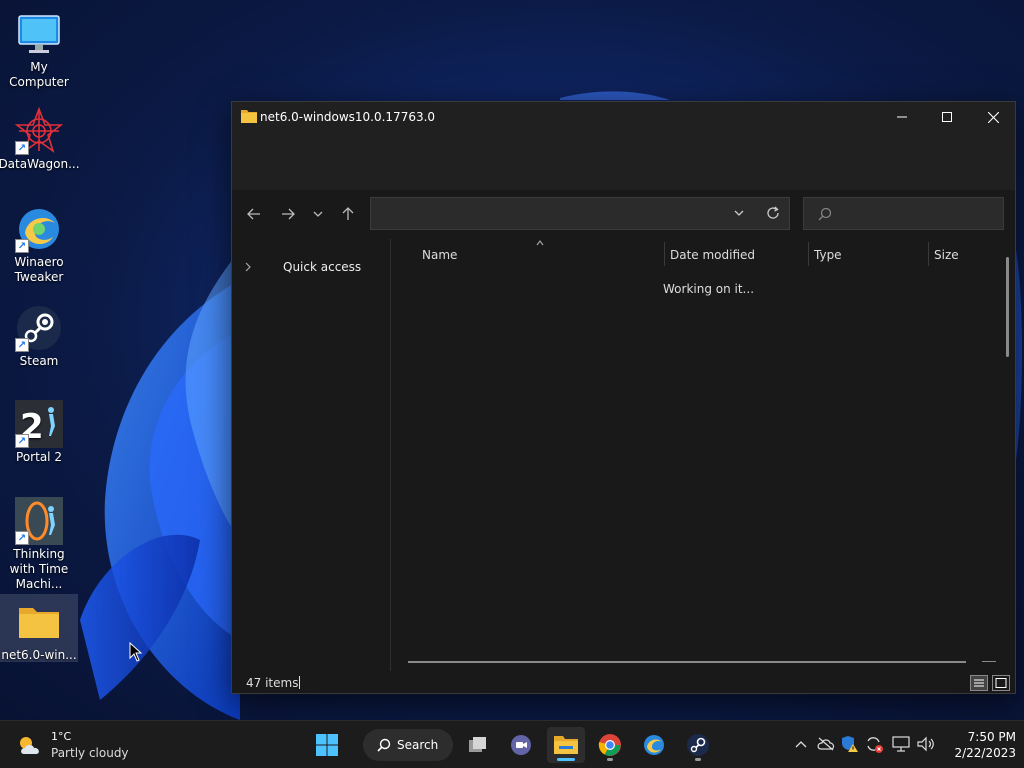 Image resolution: width=1024 pixels, height=768 pixels. Describe the element at coordinates (623, 683) in the screenshot. I see `status-bar: 47 items` at that location.